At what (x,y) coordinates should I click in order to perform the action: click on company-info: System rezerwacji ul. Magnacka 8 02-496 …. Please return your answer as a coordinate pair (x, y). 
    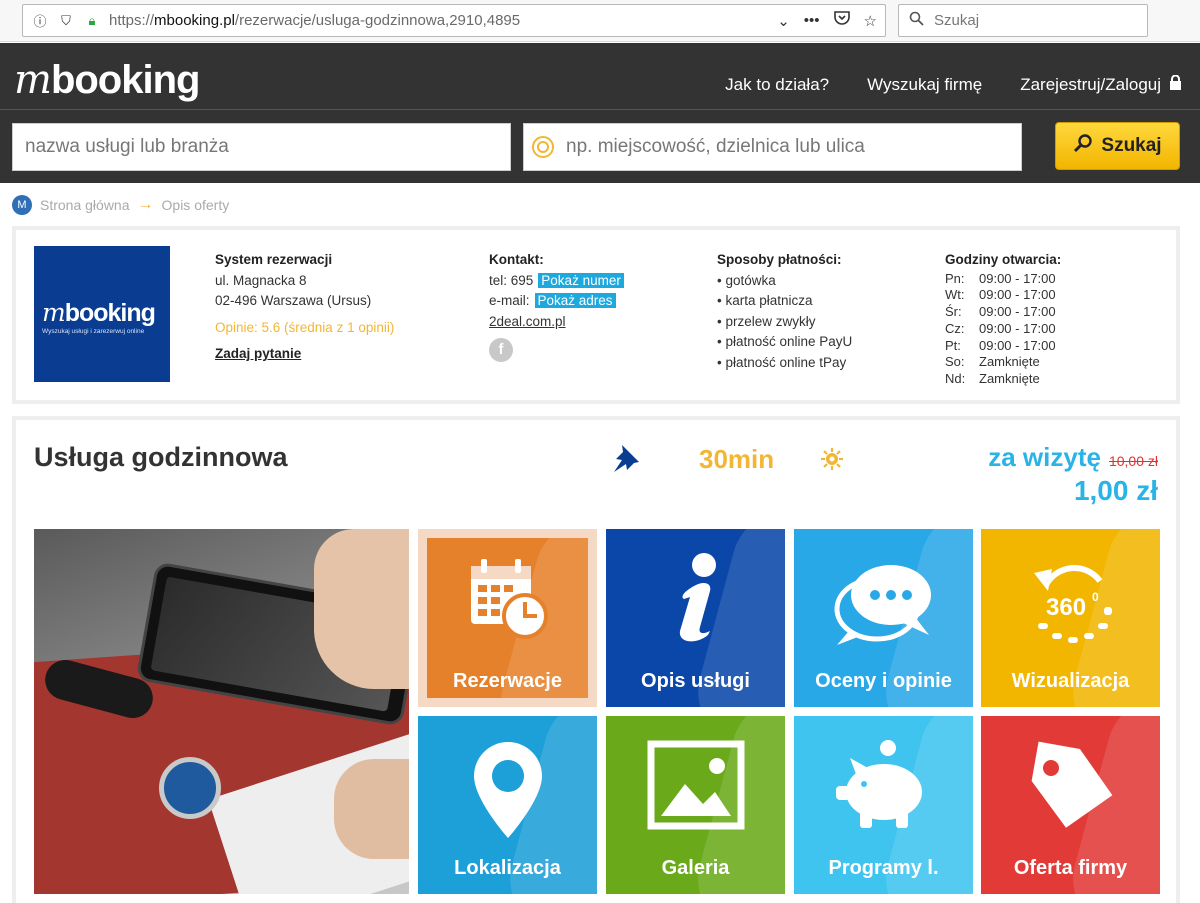
    Looking at the image, I should click on (304, 307).